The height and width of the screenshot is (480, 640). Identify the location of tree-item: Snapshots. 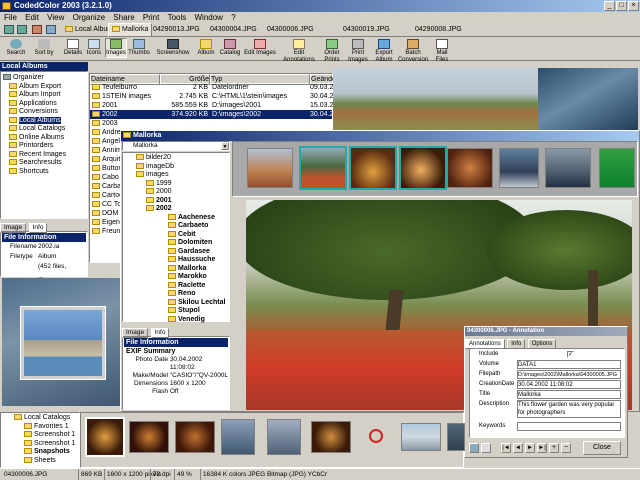
(40, 452).